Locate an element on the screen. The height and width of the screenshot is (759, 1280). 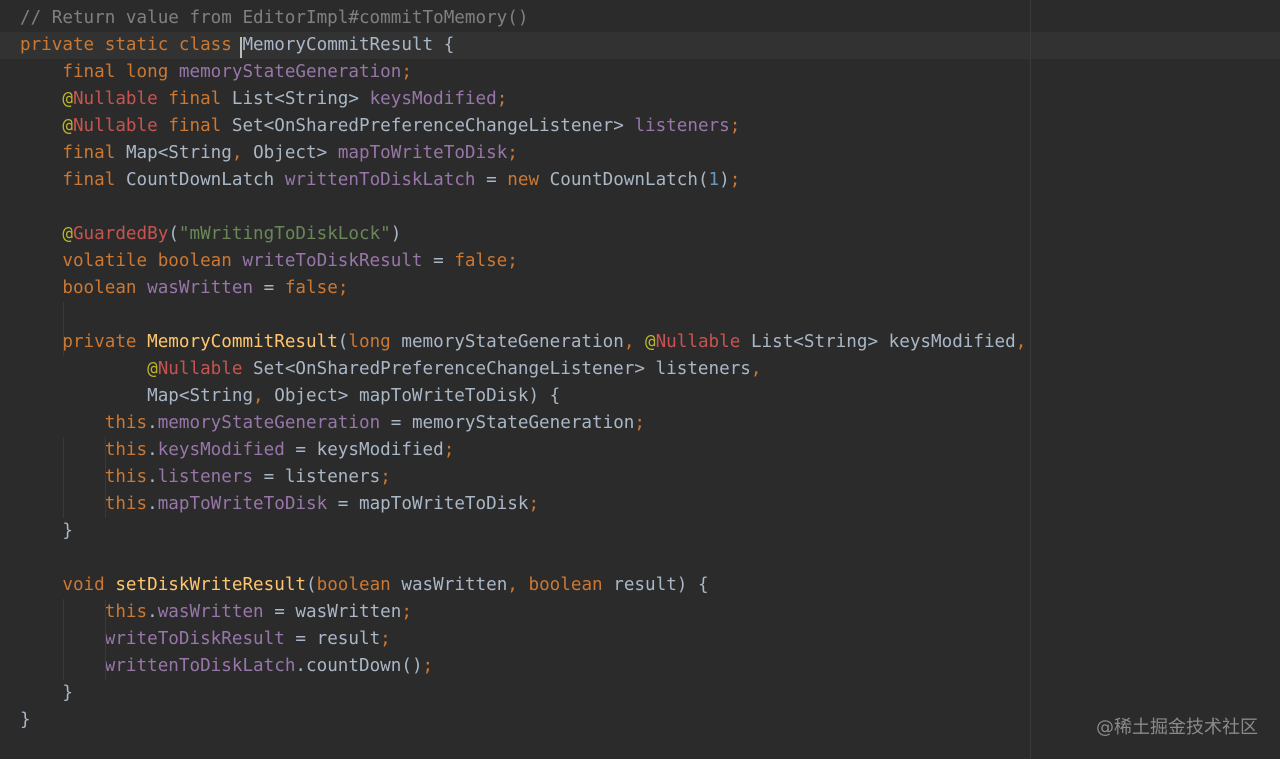
code-line: writeToDiskResult = result; is located at coordinates (640, 639).